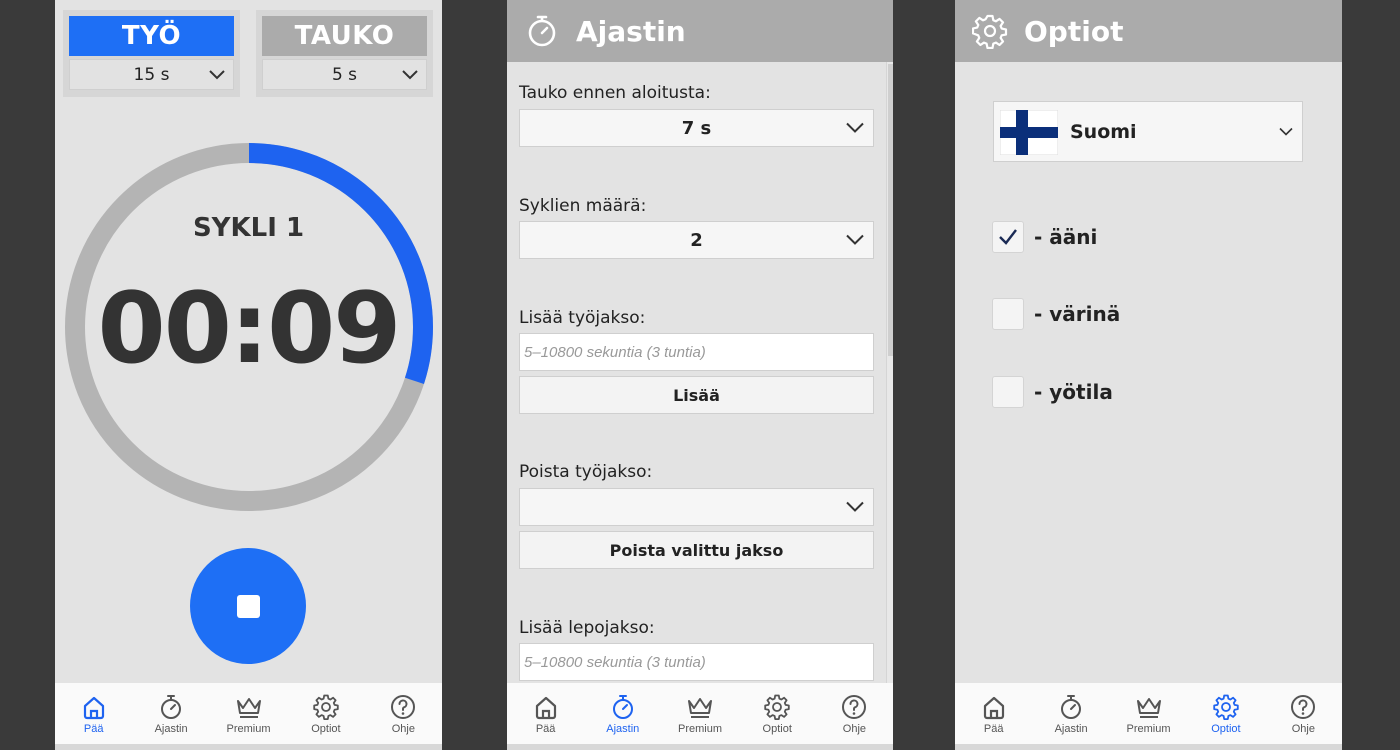 Image resolution: width=1400 pixels, height=750 pixels. I want to click on add-work-input, so click(696, 352).